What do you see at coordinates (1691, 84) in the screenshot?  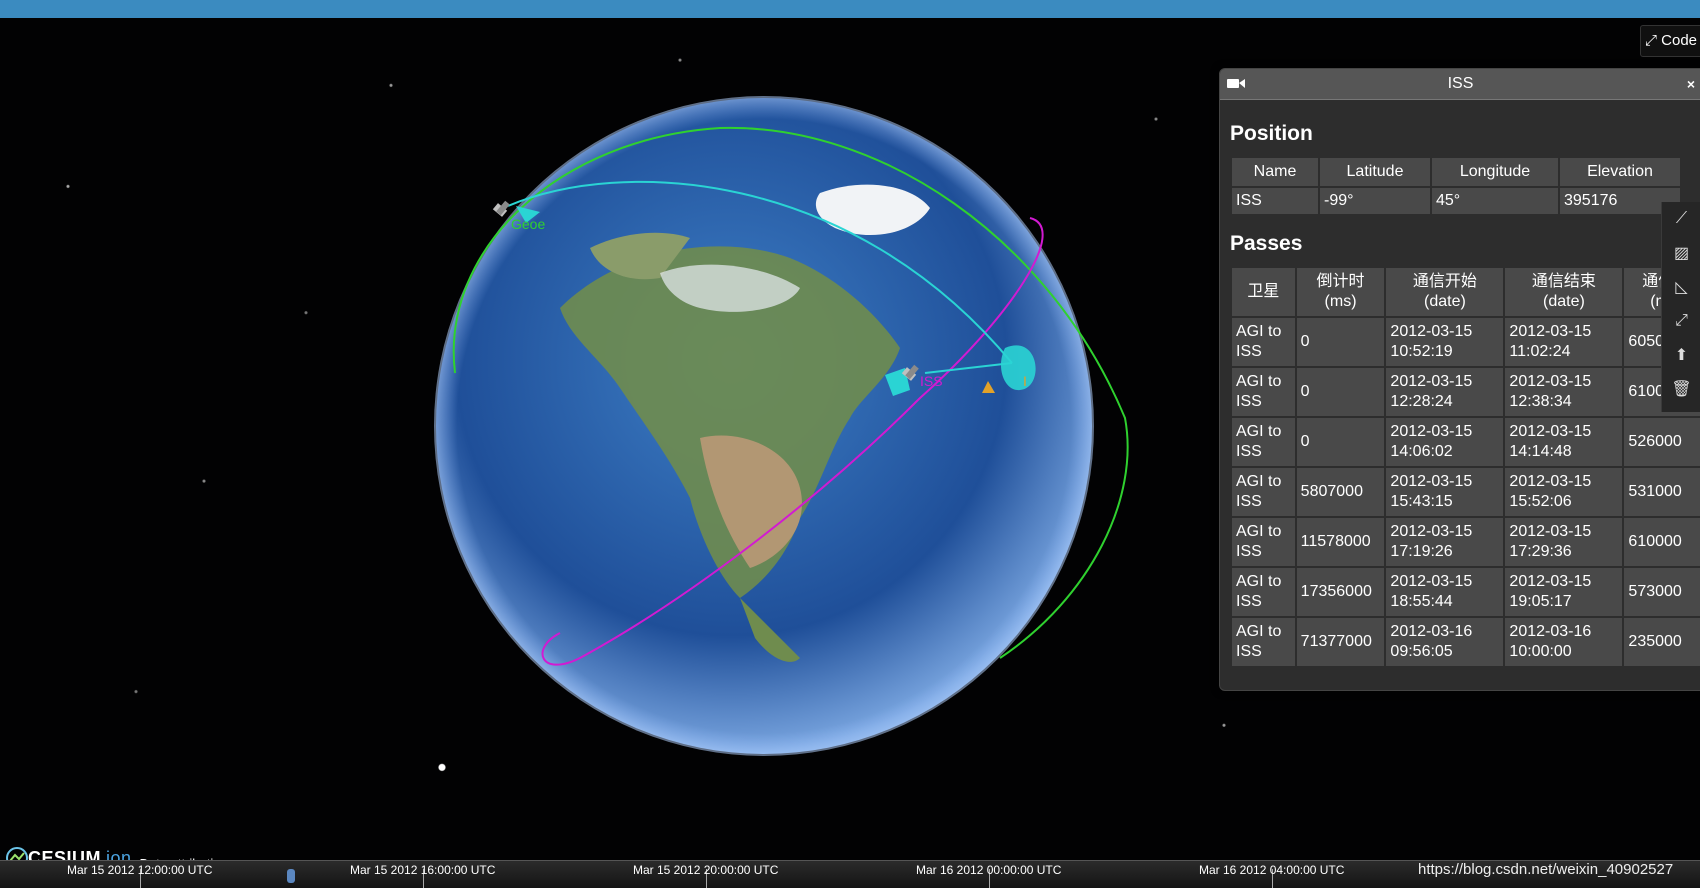 I see `close-icon: ×` at bounding box center [1691, 84].